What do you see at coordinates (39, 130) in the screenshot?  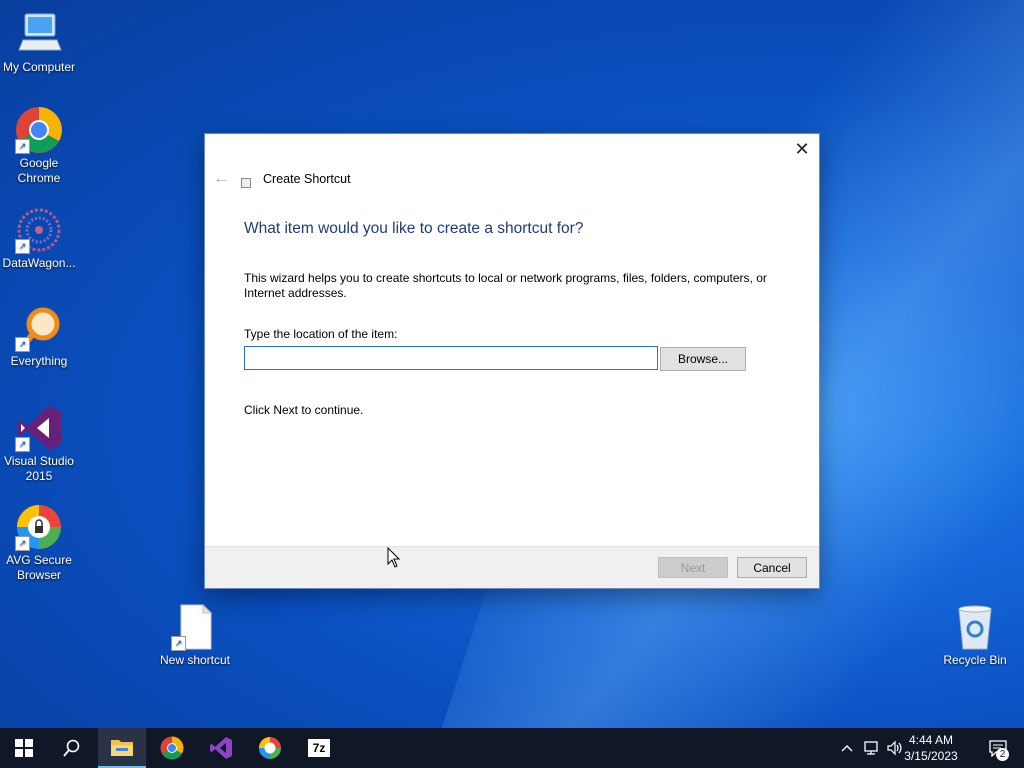 I see `chrome-icon: ↗` at bounding box center [39, 130].